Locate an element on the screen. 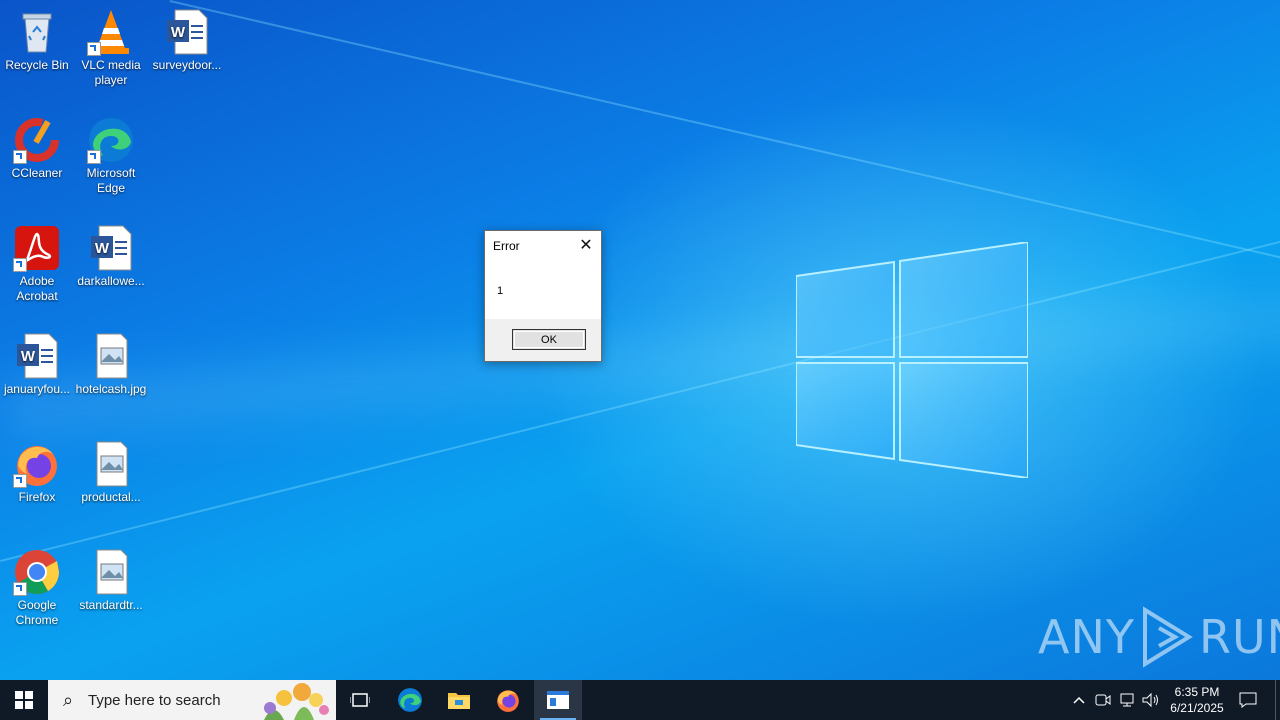 The height and width of the screenshot is (720, 1280). chrome-icon is located at coordinates (37, 572).